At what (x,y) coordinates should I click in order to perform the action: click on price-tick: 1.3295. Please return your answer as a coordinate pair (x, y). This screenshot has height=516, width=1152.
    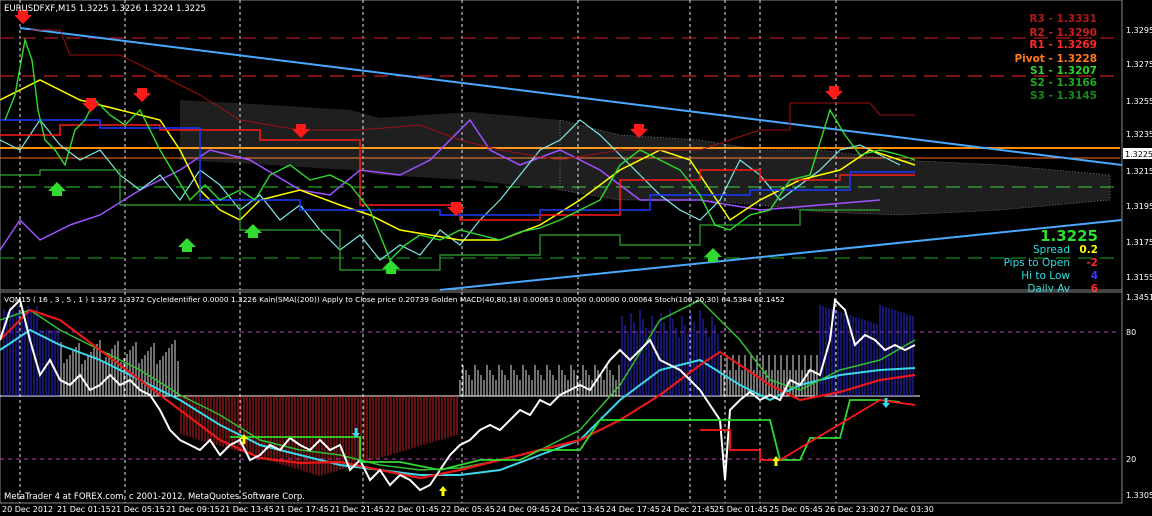
    Looking at the image, I should click on (1139, 30).